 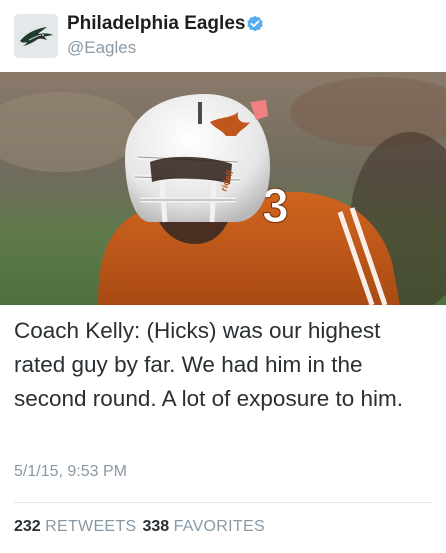 What do you see at coordinates (219, 526) in the screenshot?
I see `favorites-label: FAVORITES` at bounding box center [219, 526].